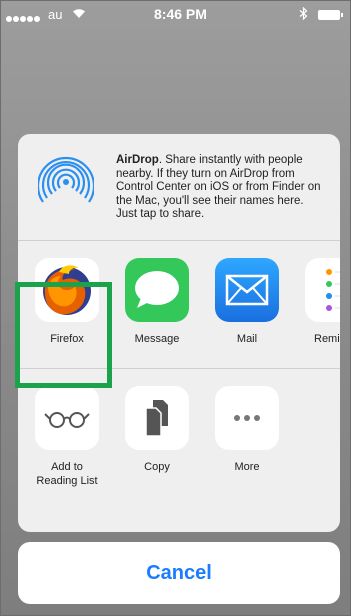  What do you see at coordinates (157, 418) in the screenshot?
I see `copy-icon` at bounding box center [157, 418].